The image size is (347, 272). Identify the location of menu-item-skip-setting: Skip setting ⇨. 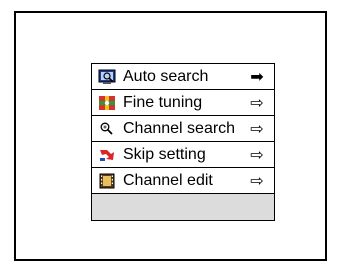
(183, 155).